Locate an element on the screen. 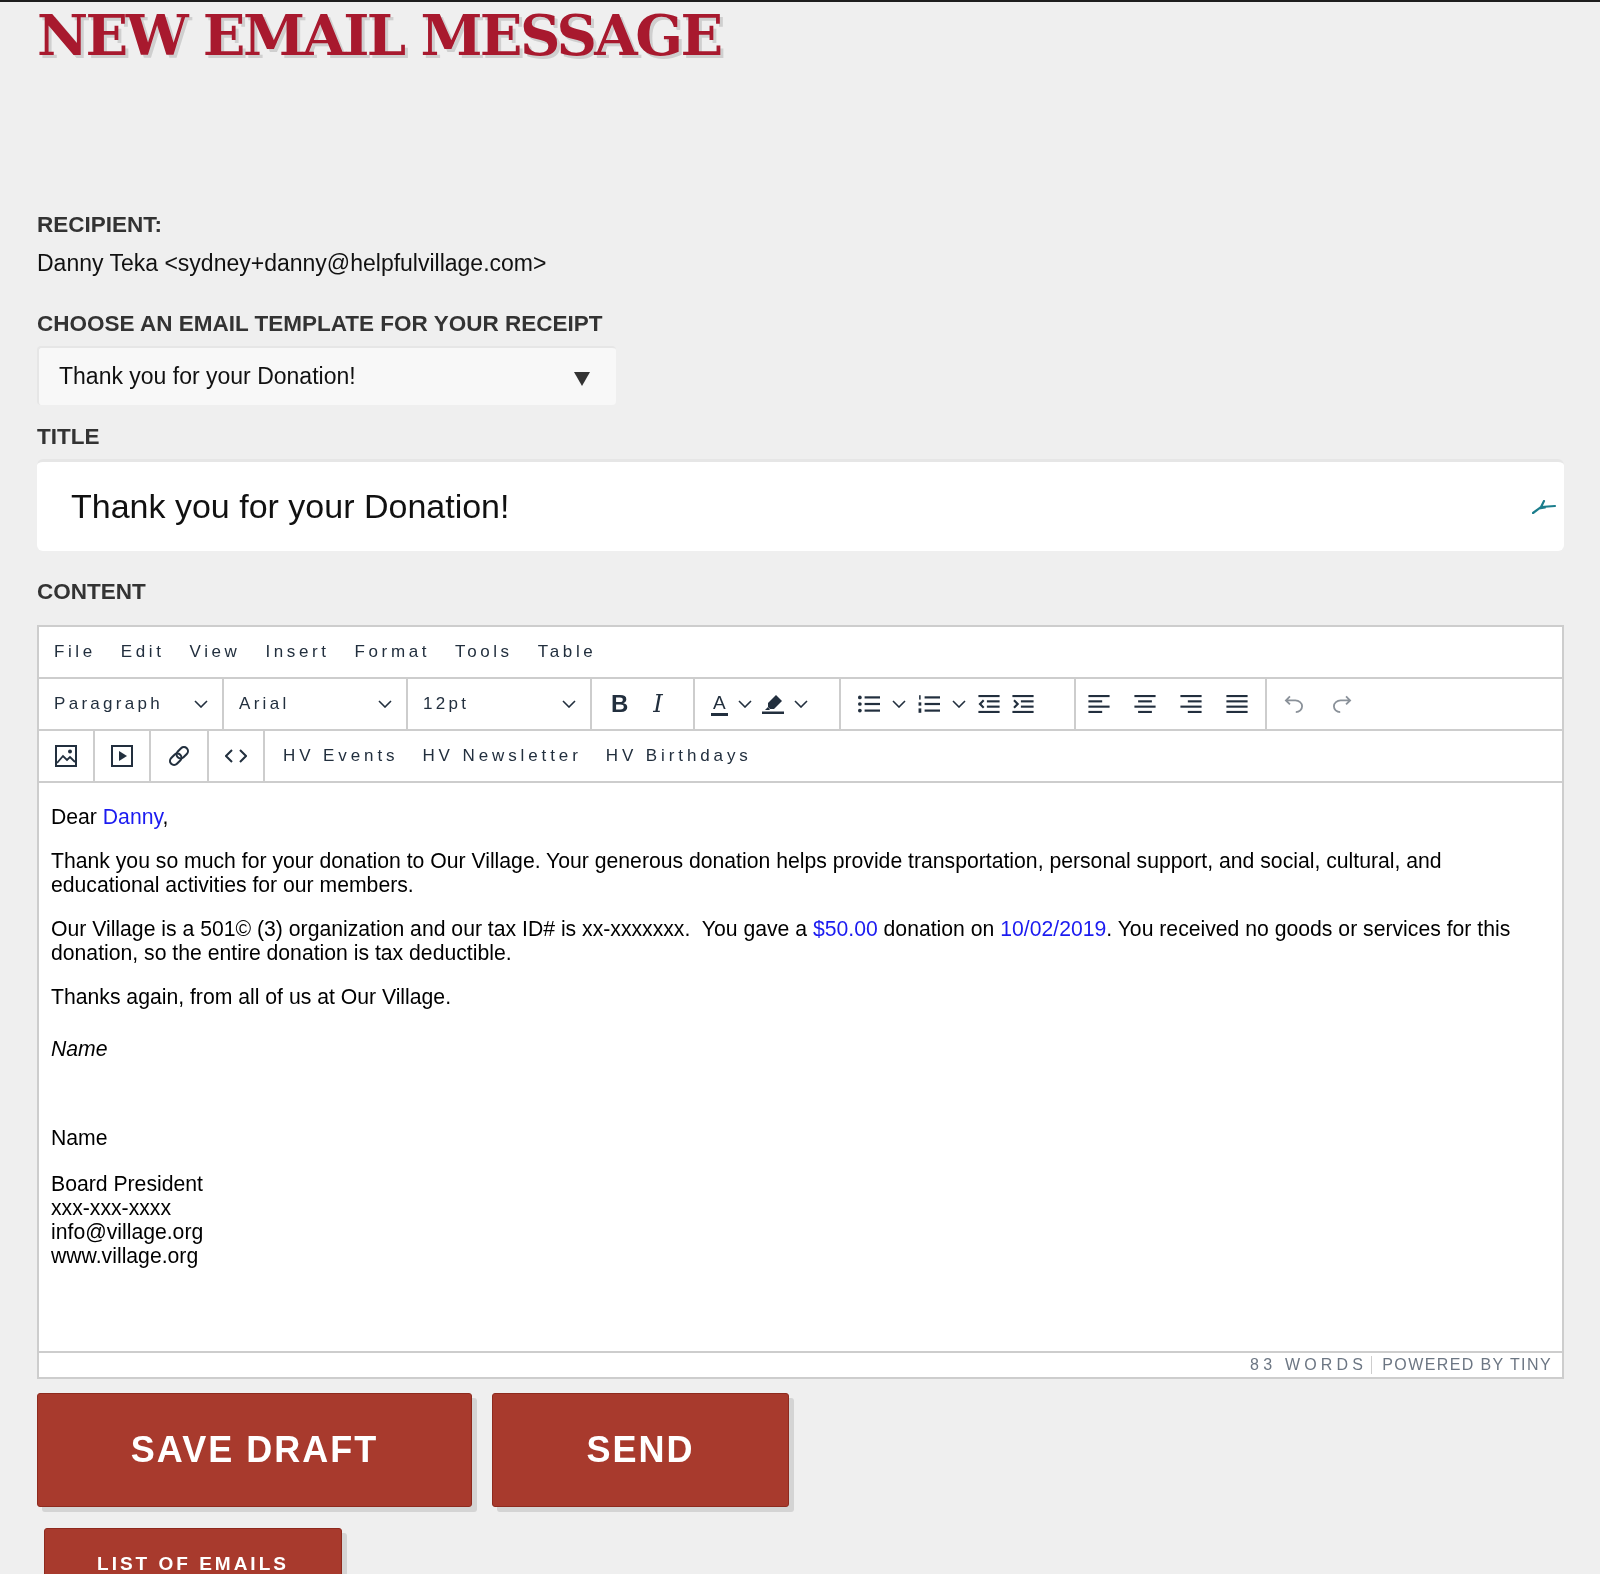  signature-line: info@village.org is located at coordinates (127, 1232).